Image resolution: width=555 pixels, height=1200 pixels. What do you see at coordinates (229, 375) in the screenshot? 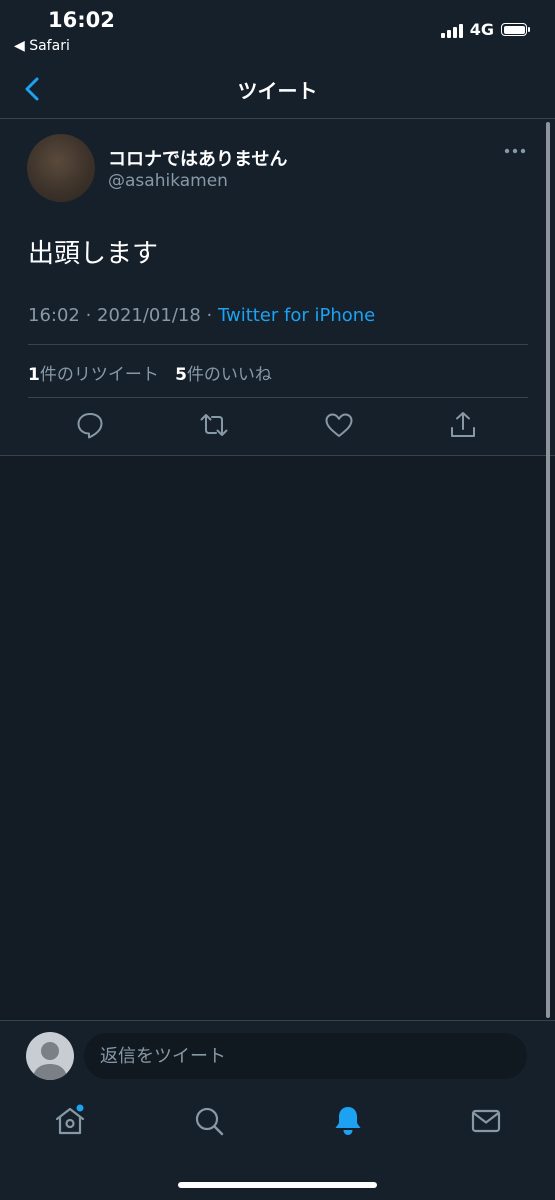
I see `like-label: 件のいいね` at bounding box center [229, 375].